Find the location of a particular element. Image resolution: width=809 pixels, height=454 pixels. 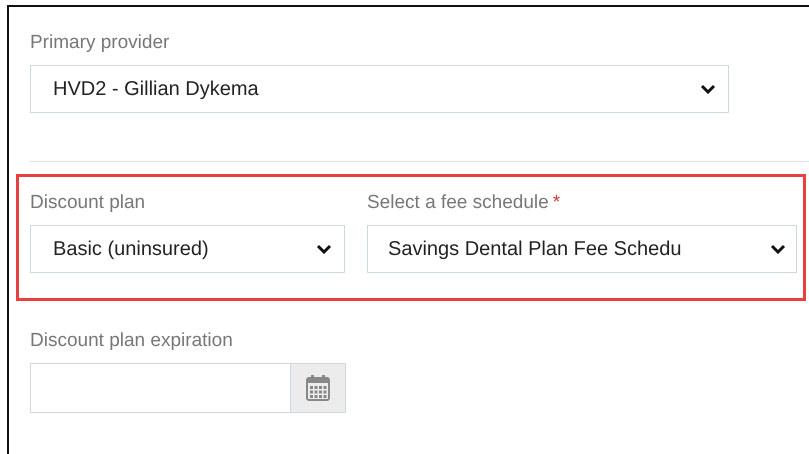

field-label: Discount plan is located at coordinates (88, 203).